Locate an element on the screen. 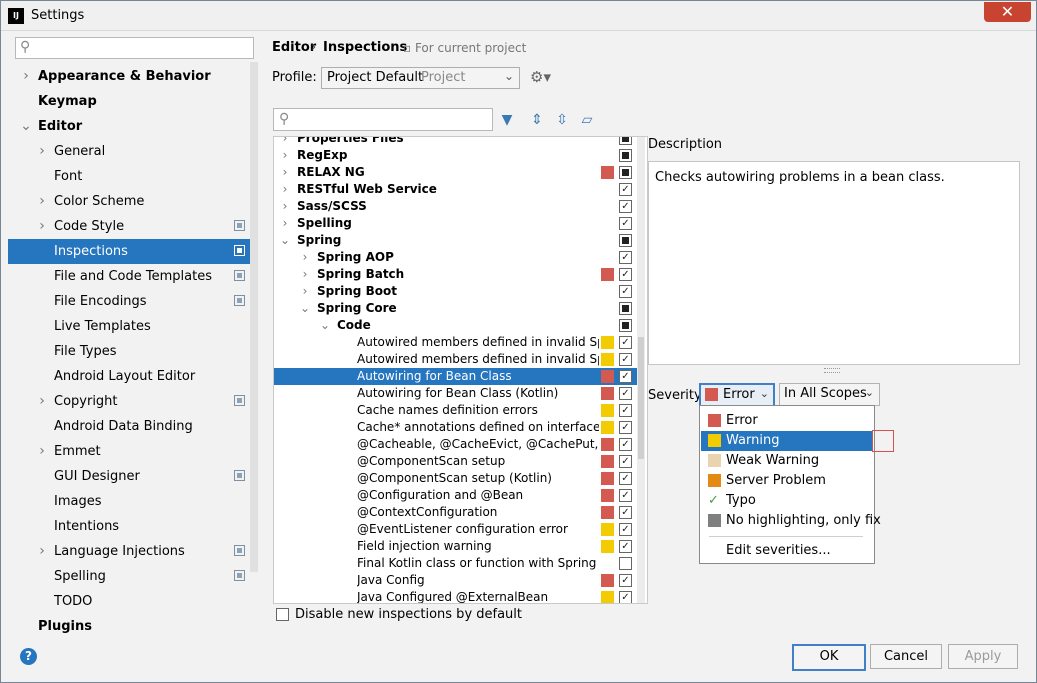  inspections-scrollbar is located at coordinates (641, 370).